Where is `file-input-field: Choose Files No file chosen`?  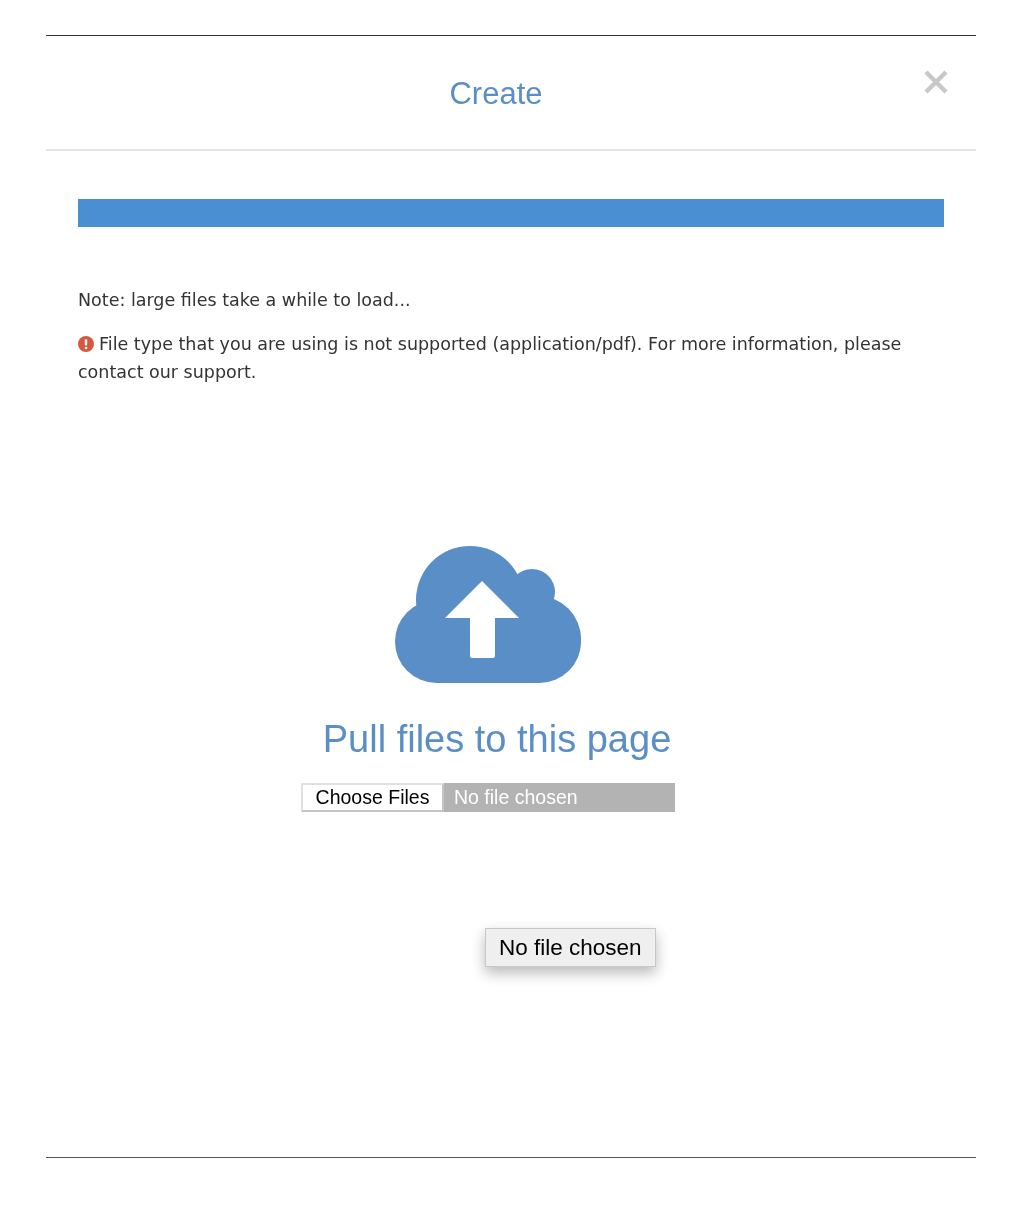 file-input-field: Choose Files No file chosen is located at coordinates (488, 797).